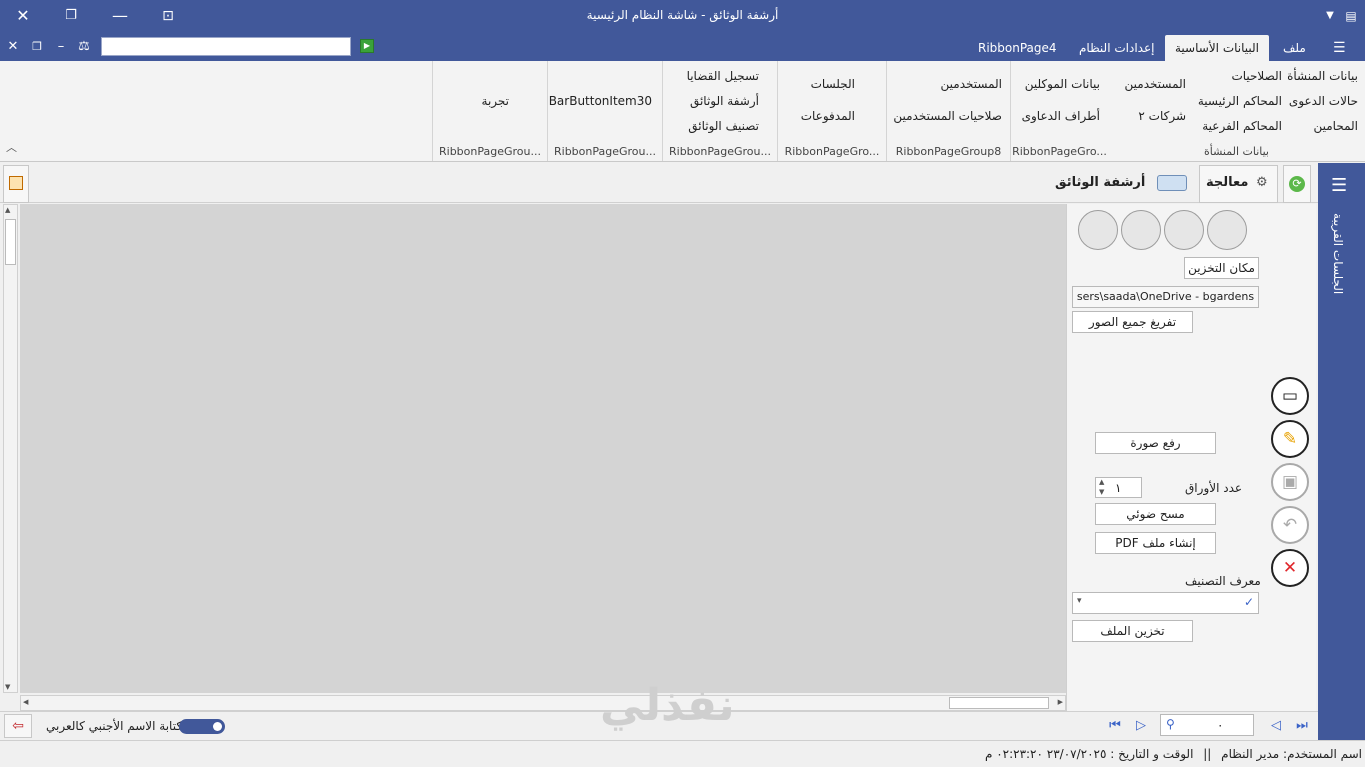 The width and height of the screenshot is (1365, 767). I want to click on scroll-right-icon: ▶, so click(1060, 702).